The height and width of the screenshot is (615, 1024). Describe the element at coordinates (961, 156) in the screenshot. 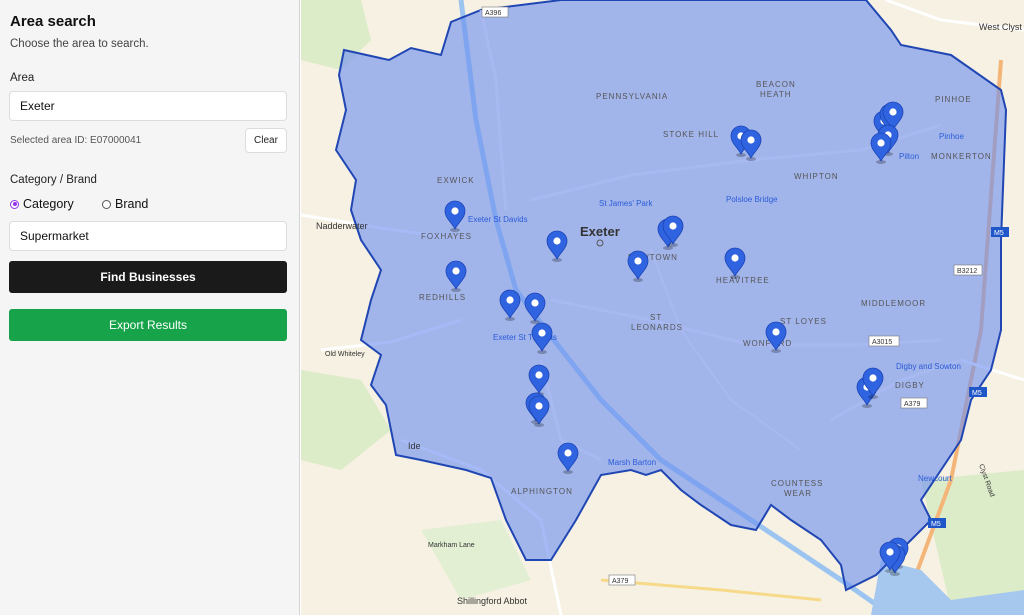

I see `area-label-monkerton: MONKERTON` at that location.